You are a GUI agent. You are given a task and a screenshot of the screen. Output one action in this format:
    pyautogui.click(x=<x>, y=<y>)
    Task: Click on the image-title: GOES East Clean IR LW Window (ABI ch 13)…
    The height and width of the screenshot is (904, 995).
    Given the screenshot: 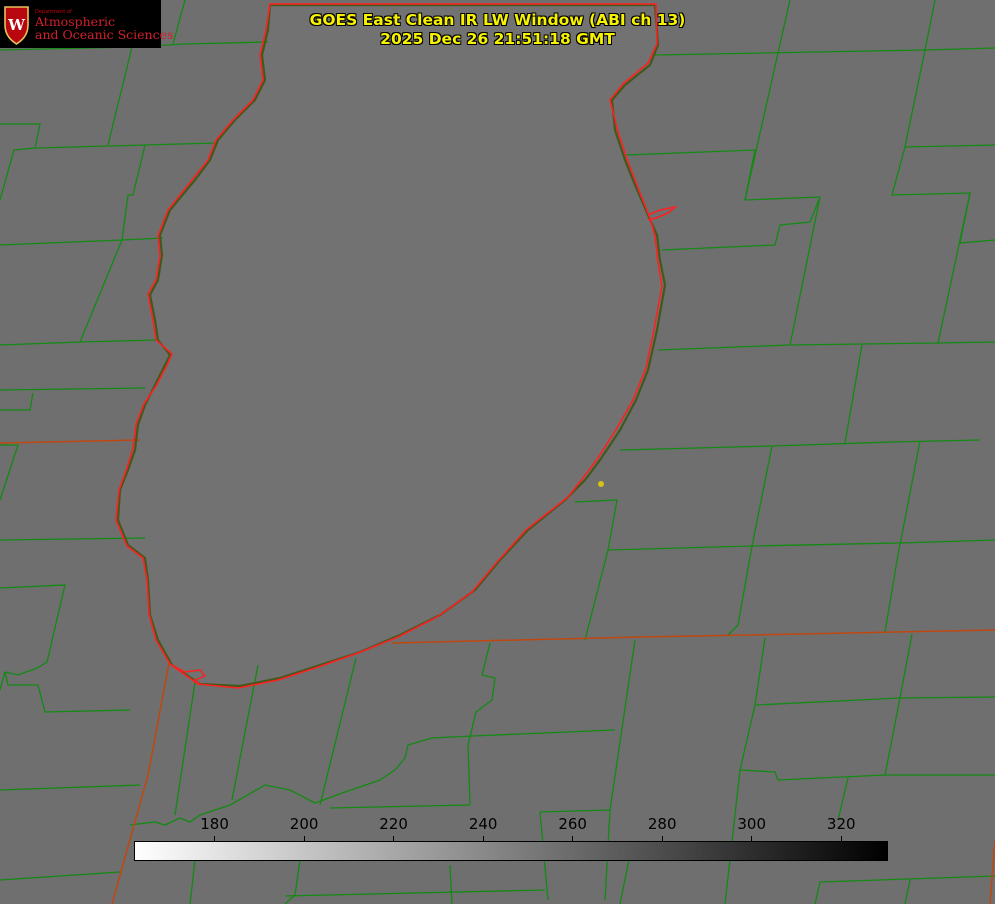 What is the action you would take?
    pyautogui.click(x=497, y=29)
    